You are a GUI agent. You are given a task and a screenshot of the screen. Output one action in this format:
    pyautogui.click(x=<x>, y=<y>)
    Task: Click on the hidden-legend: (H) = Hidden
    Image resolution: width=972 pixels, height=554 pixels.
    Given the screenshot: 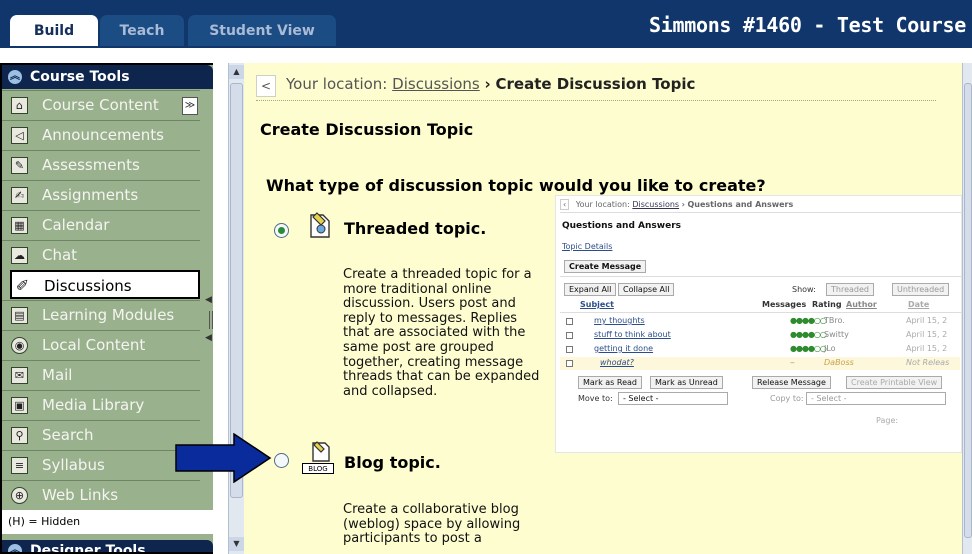 What is the action you would take?
    pyautogui.click(x=107, y=522)
    